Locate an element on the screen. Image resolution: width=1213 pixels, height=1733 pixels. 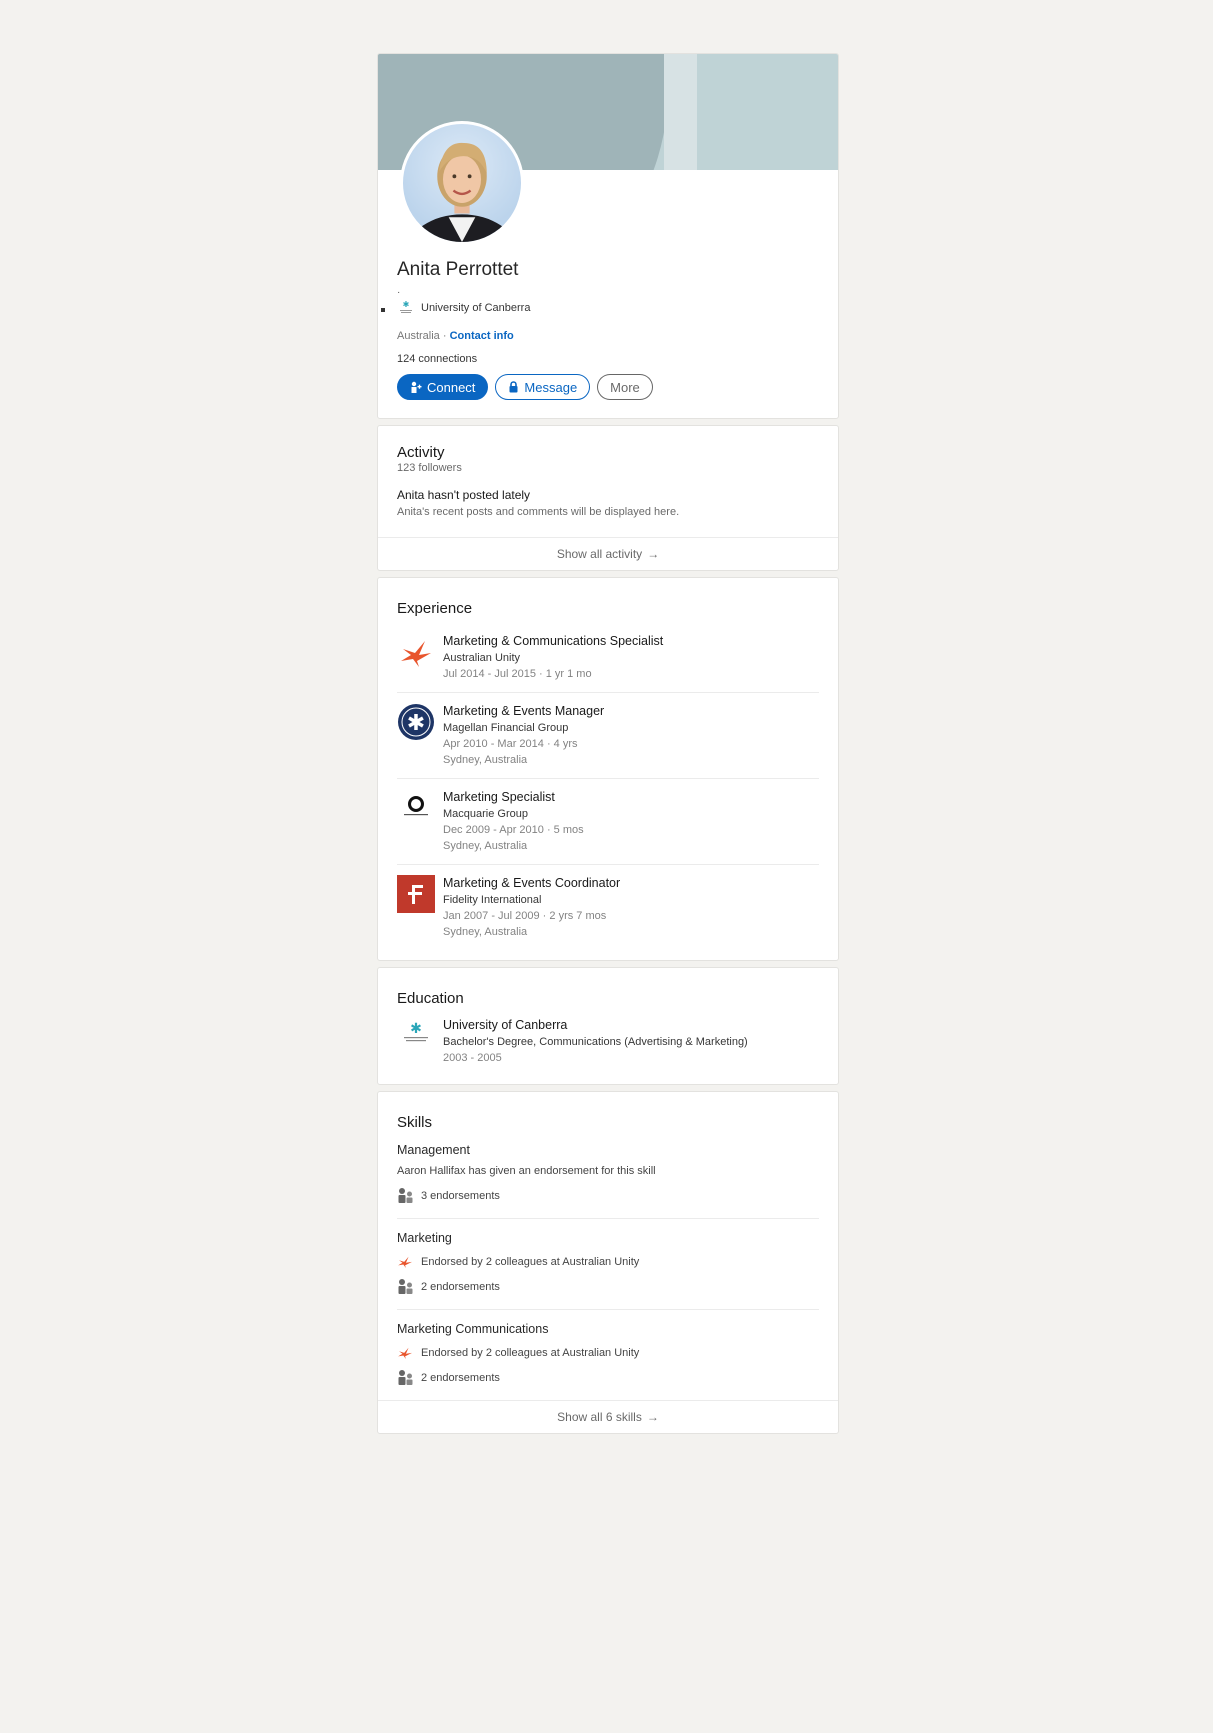
current-school: ✱ University of Canberra is located at coordinates (455, 308).